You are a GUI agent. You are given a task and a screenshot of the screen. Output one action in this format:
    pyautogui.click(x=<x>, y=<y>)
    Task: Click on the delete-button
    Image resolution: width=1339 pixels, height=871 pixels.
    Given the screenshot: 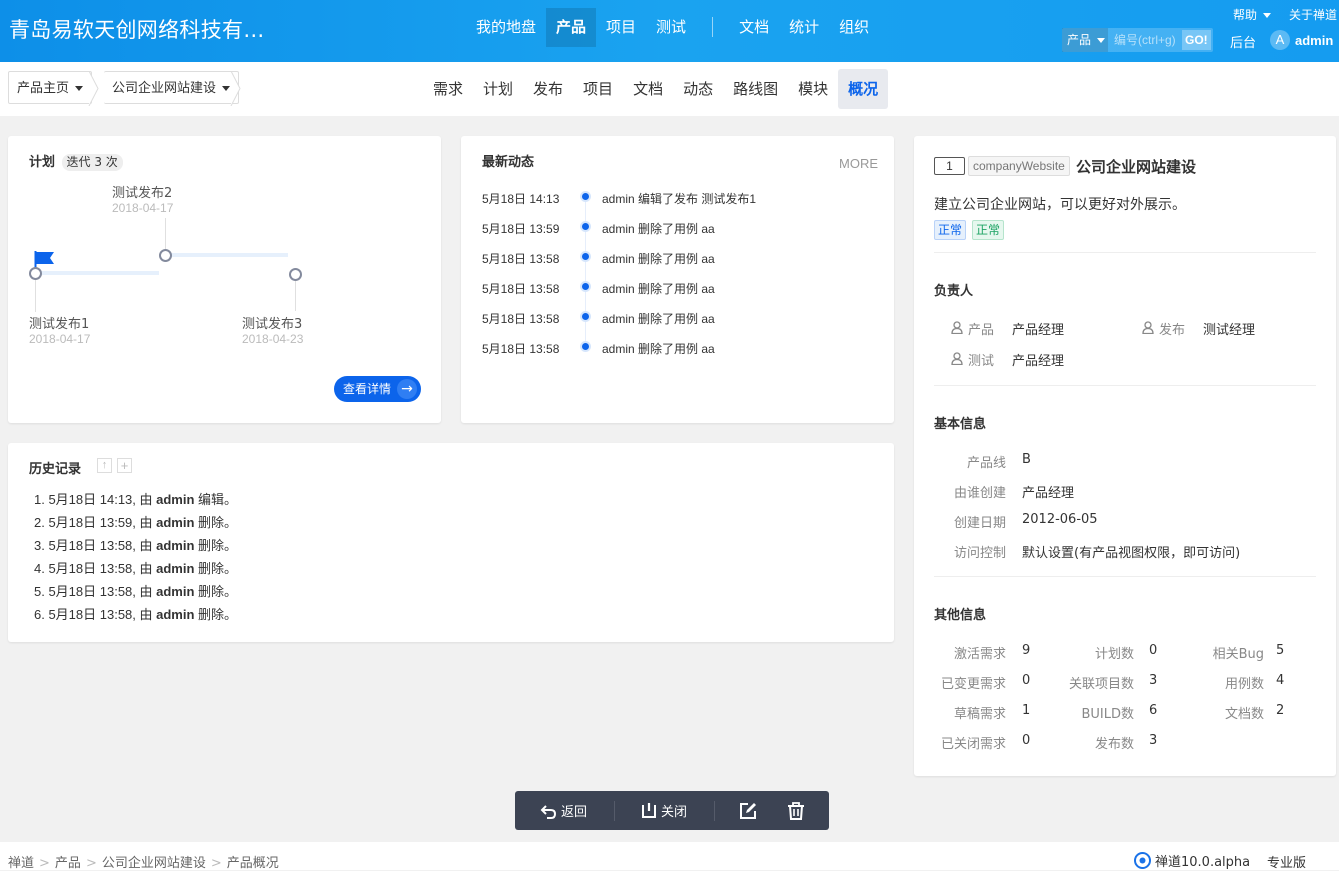 What is the action you would take?
    pyautogui.click(x=796, y=810)
    